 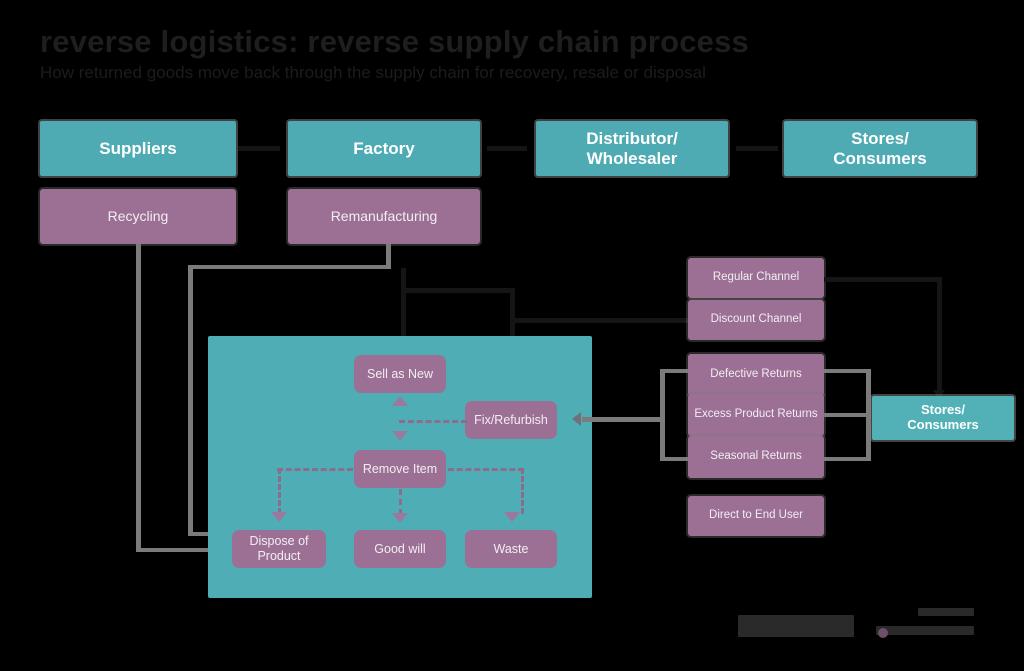 I want to click on node-good-will: Good will, so click(x=400, y=549).